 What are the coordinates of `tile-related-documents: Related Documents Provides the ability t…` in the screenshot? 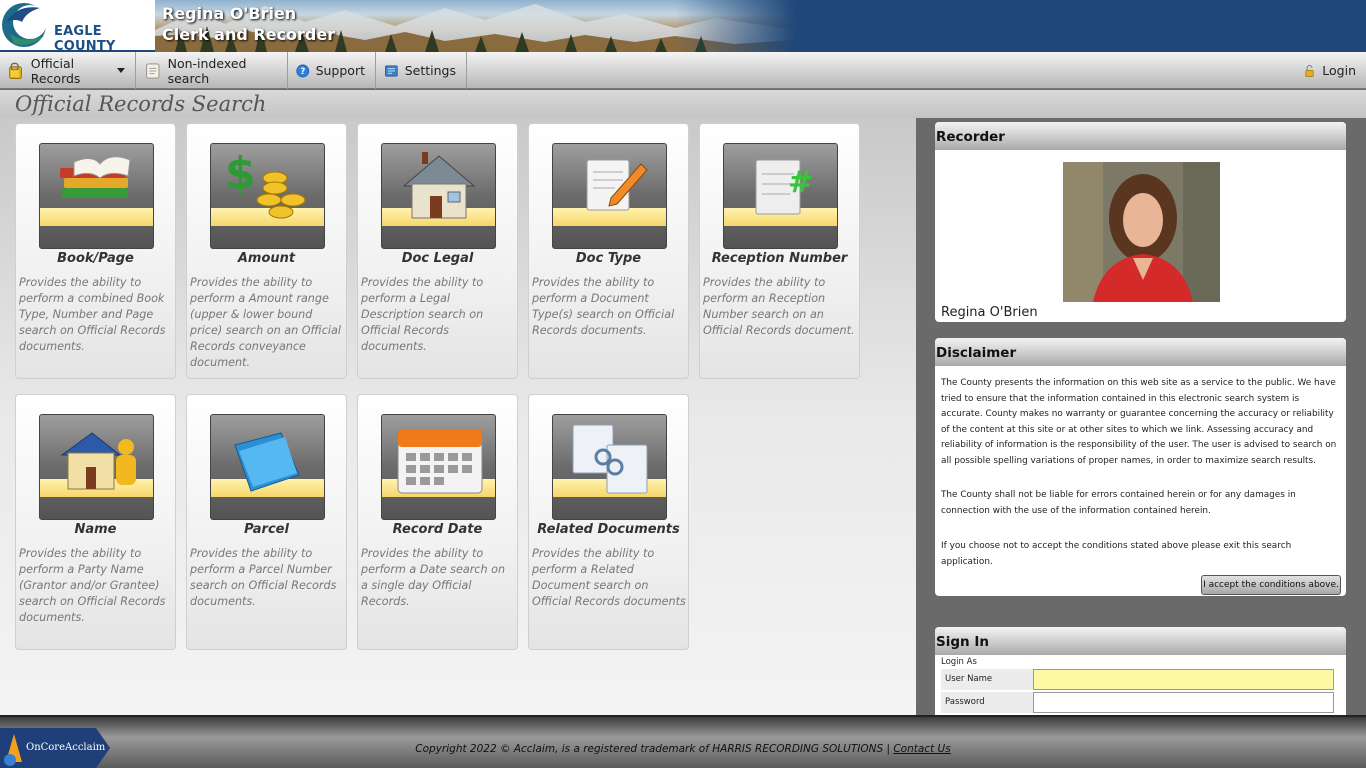 It's located at (608, 522).